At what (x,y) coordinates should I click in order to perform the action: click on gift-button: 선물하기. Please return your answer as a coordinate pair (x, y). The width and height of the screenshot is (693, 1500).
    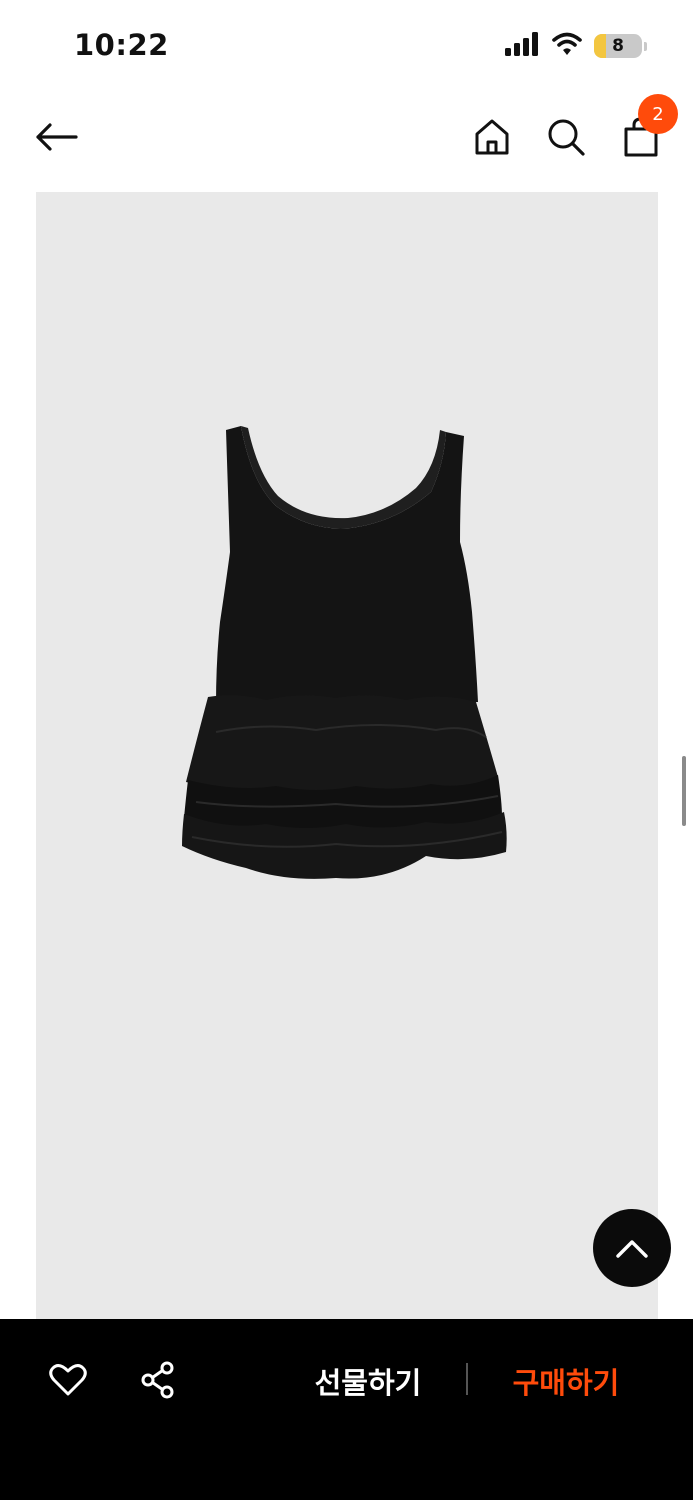
    Looking at the image, I should click on (368, 1381).